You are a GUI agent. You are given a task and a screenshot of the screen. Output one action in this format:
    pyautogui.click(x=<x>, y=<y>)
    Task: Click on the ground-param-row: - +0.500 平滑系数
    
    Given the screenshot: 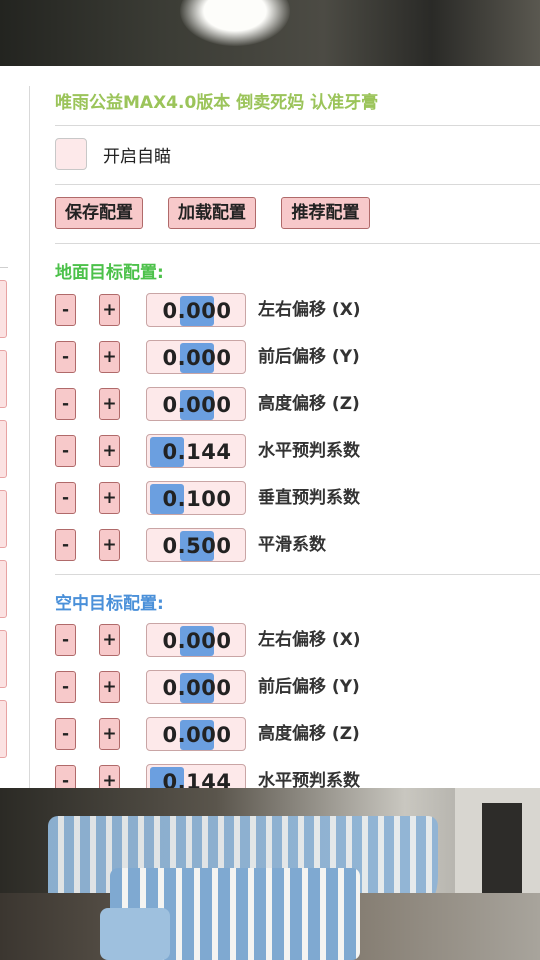 What is the action you would take?
    pyautogui.click(x=297, y=545)
    